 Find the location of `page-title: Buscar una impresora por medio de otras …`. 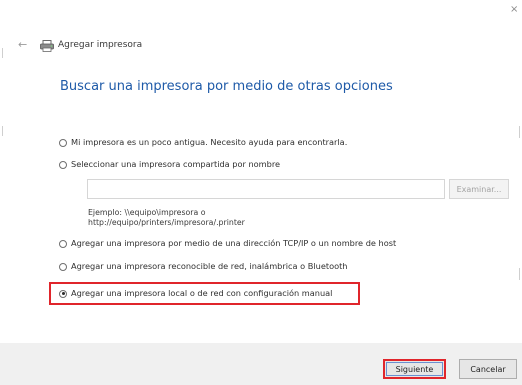

page-title: Buscar una impresora por medio de otras … is located at coordinates (226, 86).